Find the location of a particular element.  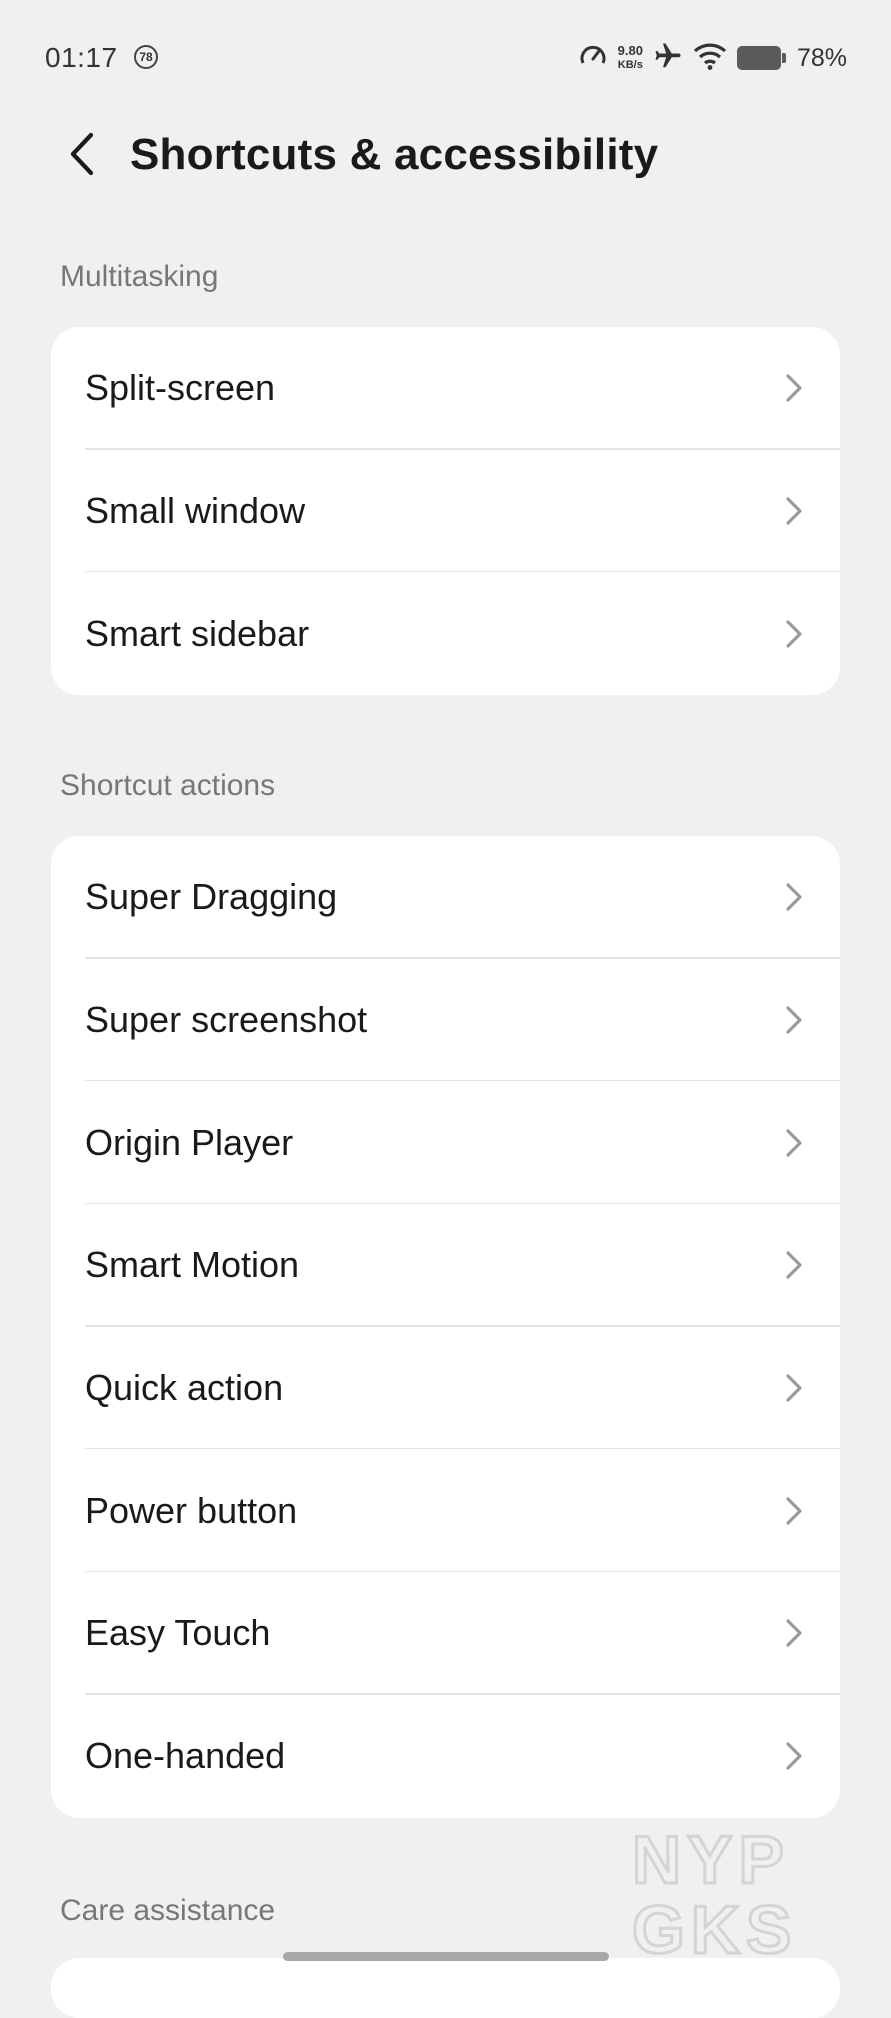

notification-count-badge: 78 is located at coordinates (146, 57).